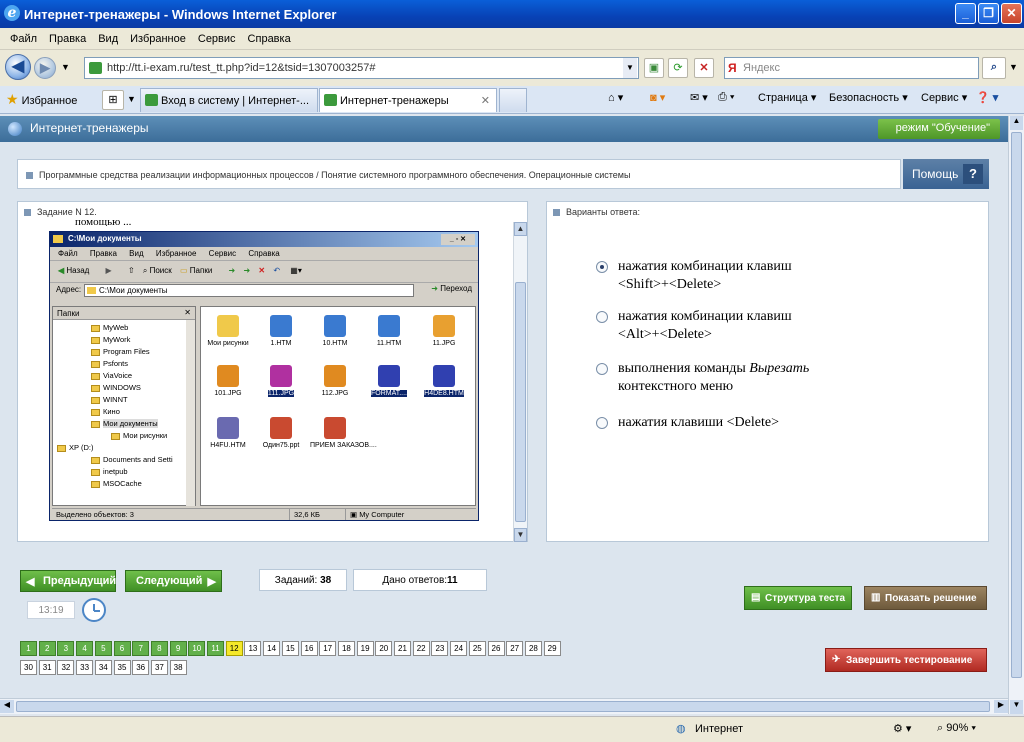  I want to click on back-button: ◀, so click(18, 67).